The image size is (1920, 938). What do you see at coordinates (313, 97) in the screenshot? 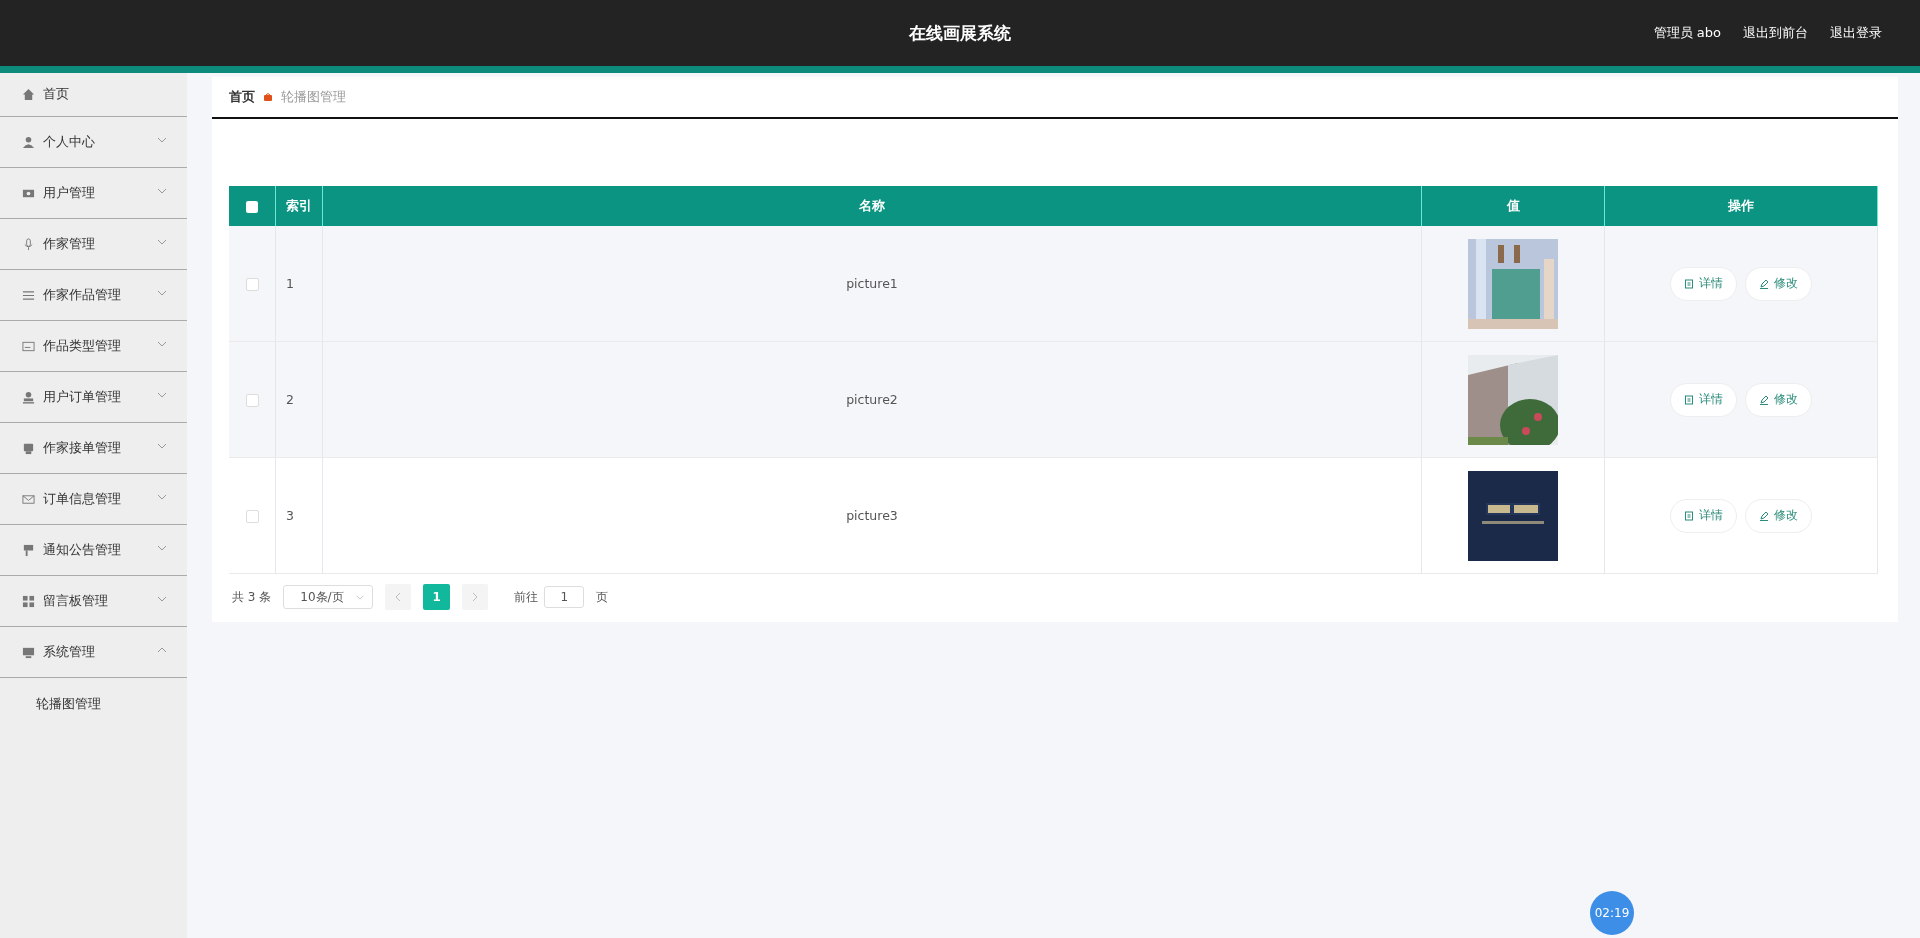
I see `breadcrumb-item: 轮播图管理` at bounding box center [313, 97].